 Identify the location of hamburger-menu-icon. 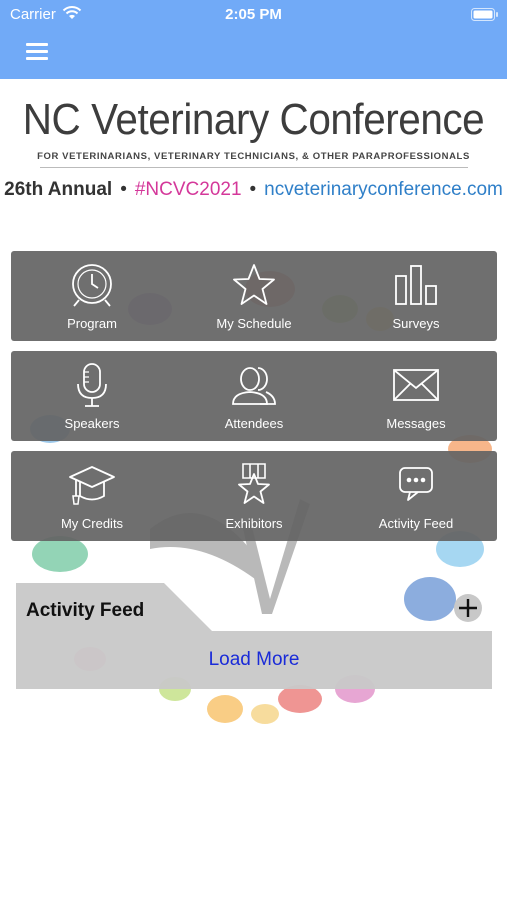
(37, 51).